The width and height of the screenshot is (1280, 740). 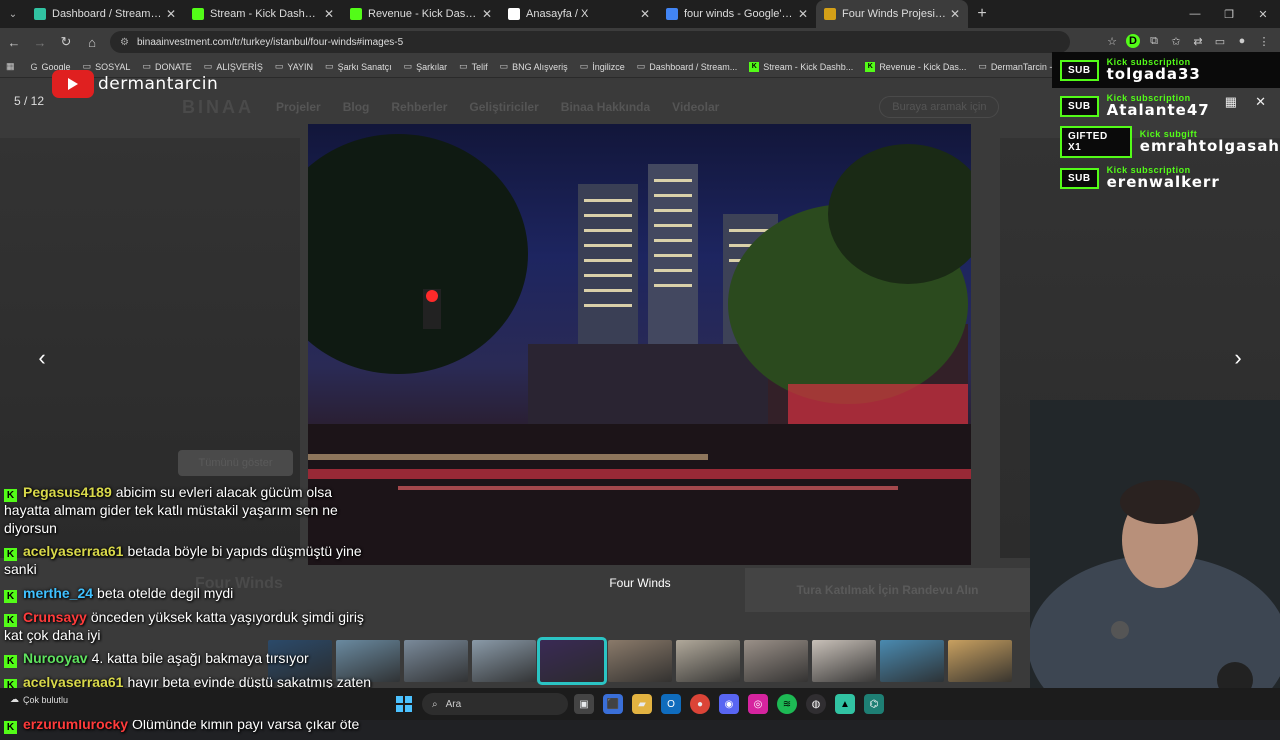 What do you see at coordinates (1079, 178) in the screenshot?
I see `alert-badge: SUB` at bounding box center [1079, 178].